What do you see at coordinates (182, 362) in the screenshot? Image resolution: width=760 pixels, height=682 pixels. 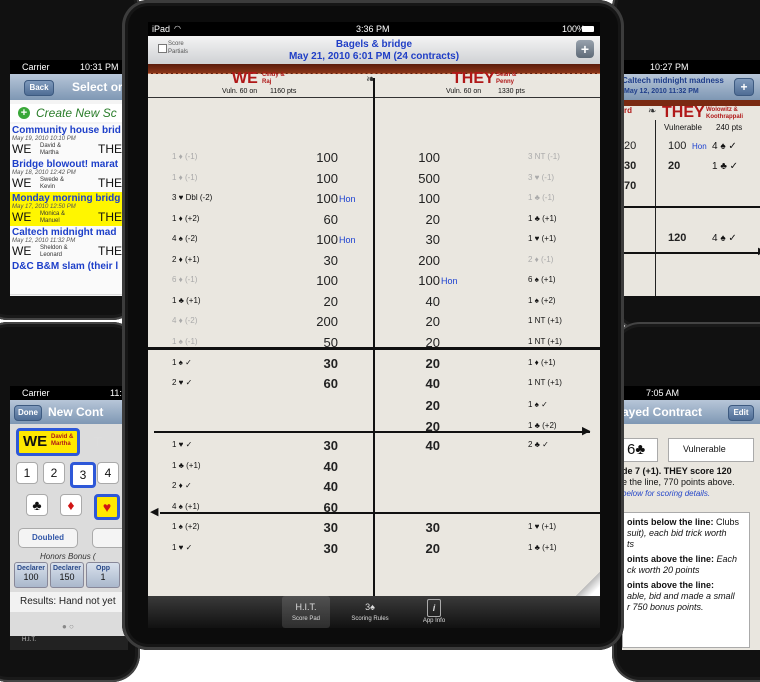 I see `we-contract: 1 ♠ ✓` at bounding box center [182, 362].